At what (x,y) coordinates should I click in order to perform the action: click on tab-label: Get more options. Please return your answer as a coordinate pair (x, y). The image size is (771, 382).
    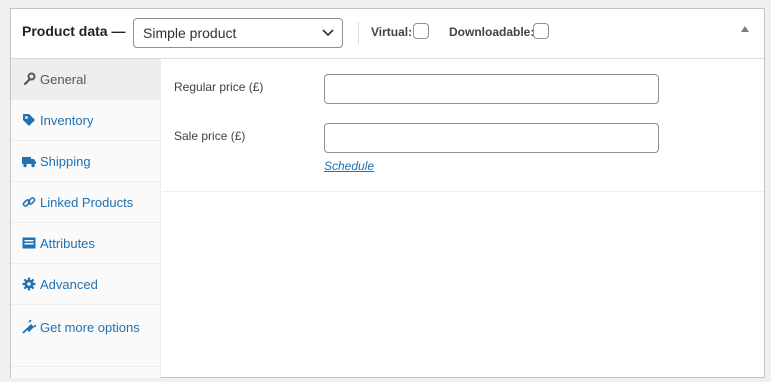
    Looking at the image, I should click on (90, 327).